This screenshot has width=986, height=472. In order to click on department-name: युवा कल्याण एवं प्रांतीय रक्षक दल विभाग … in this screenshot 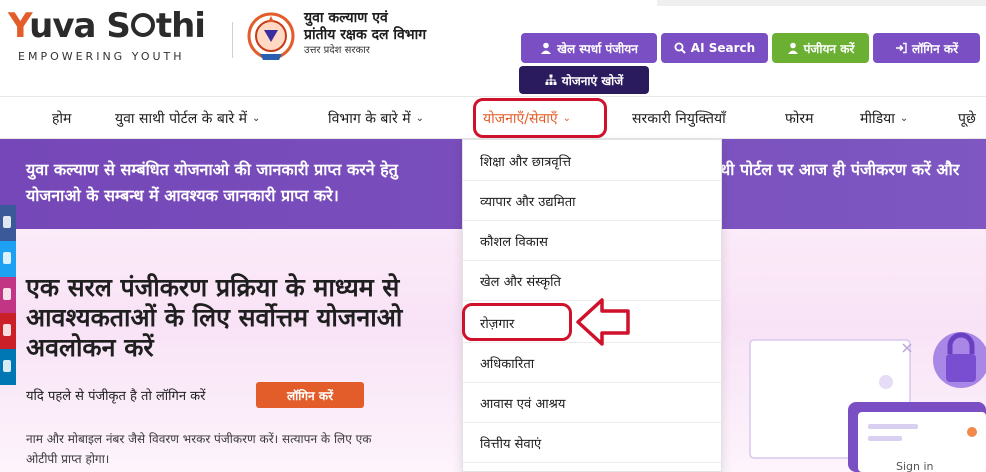, I will do `click(365, 33)`.